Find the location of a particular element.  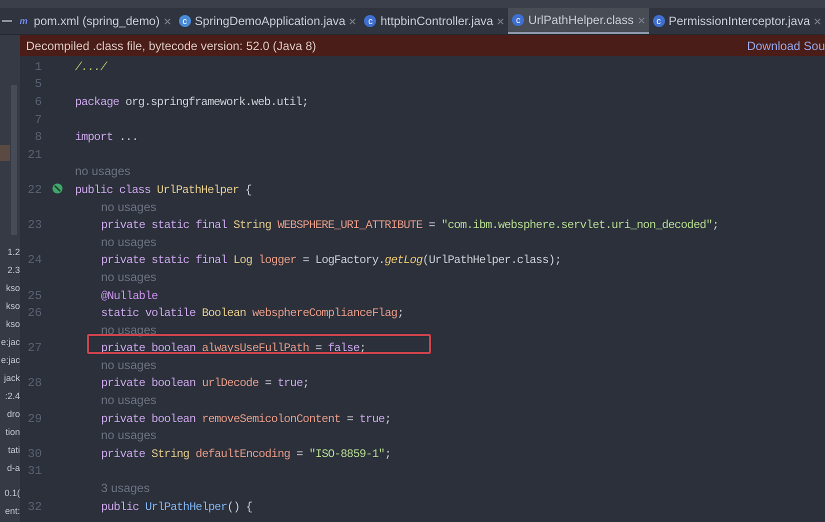

tree-item: 2.3 is located at coordinates (13, 270).